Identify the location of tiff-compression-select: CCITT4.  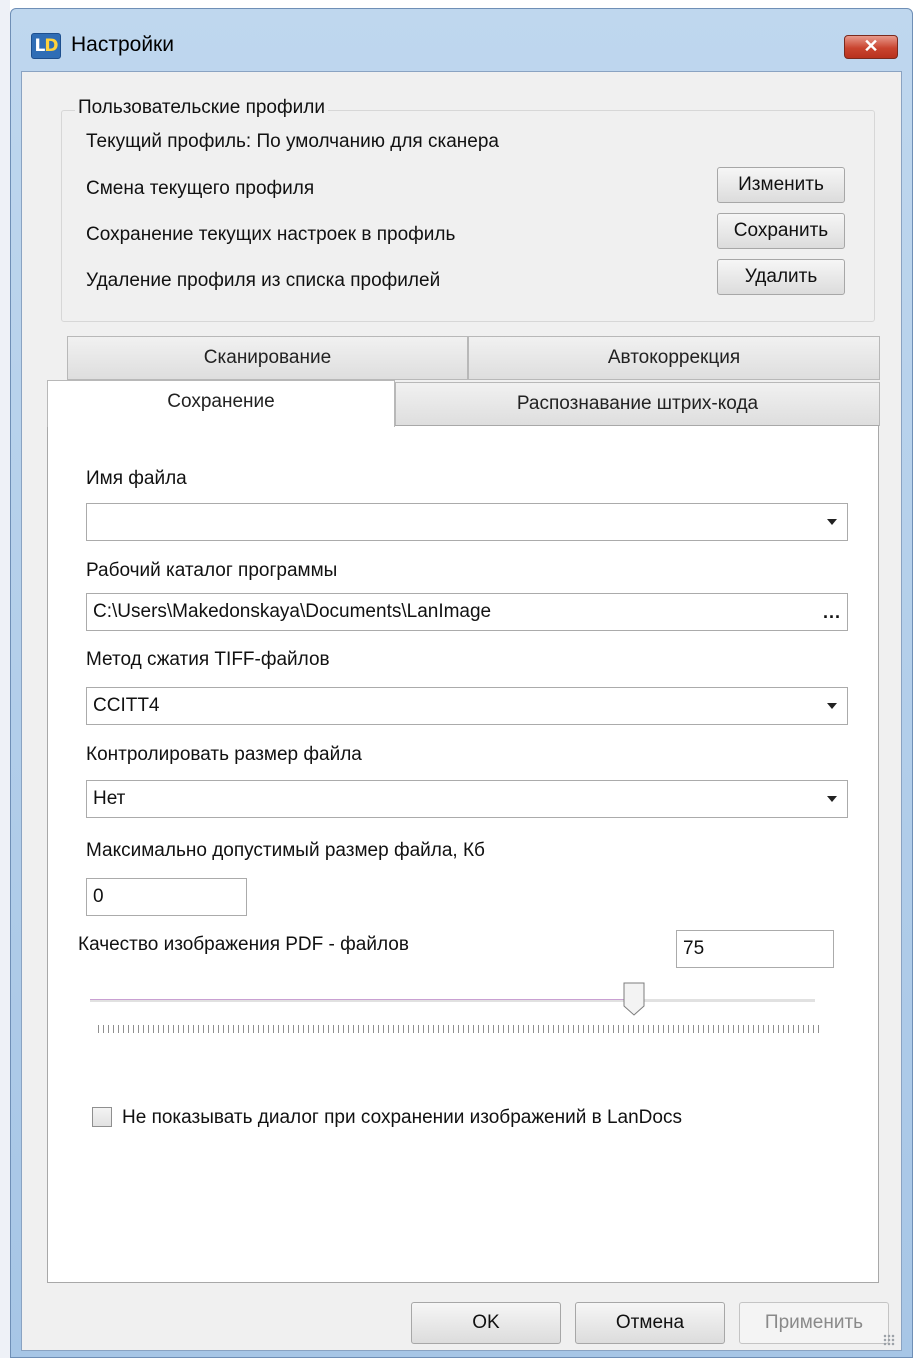
(467, 706).